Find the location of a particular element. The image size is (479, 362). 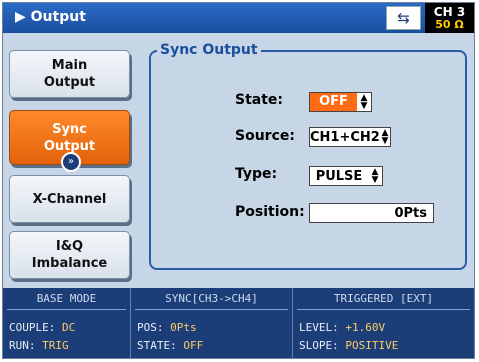

state-selector: OFF ▲ ▼ is located at coordinates (340, 102).